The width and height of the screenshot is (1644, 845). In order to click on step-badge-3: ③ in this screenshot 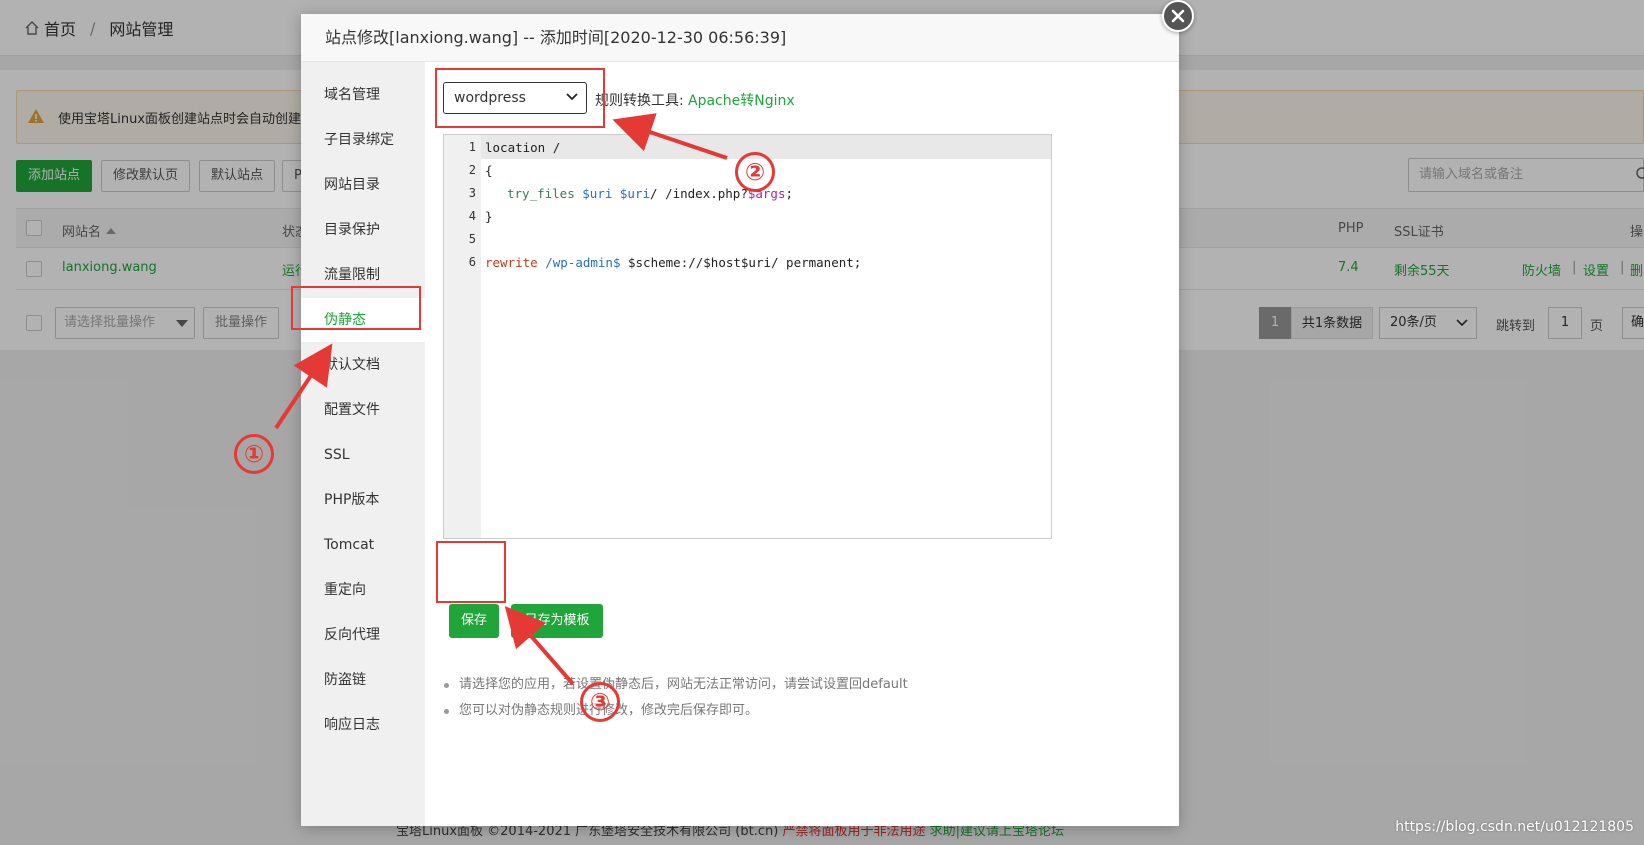, I will do `click(600, 702)`.